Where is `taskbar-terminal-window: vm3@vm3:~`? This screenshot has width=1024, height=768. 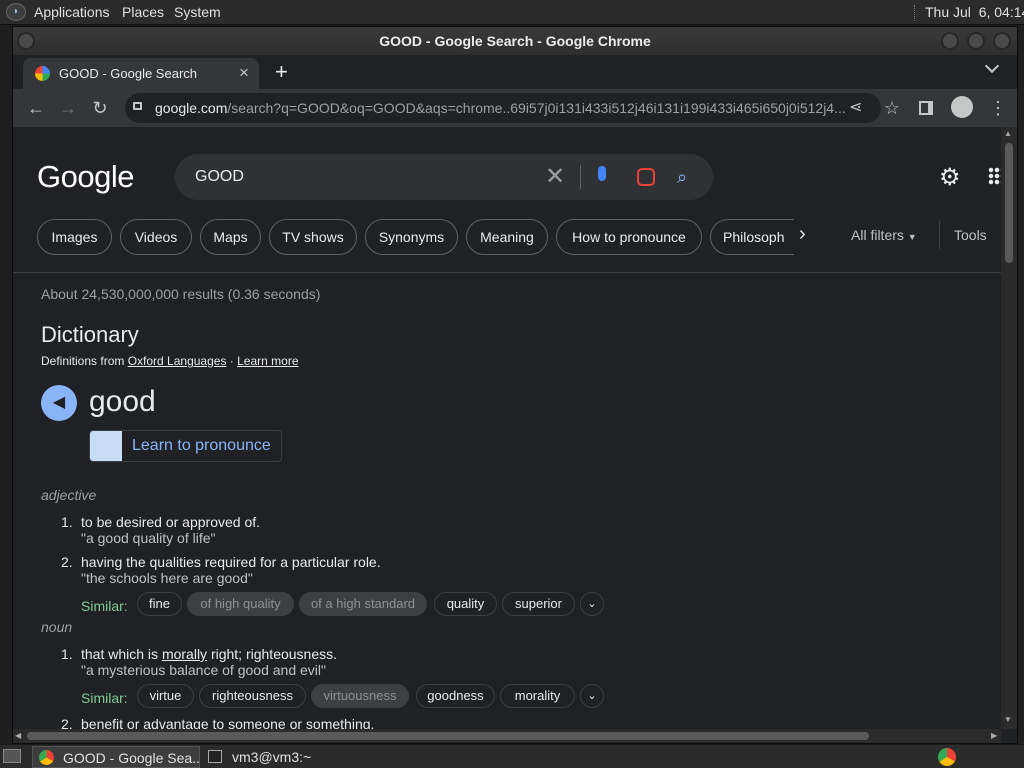
taskbar-terminal-window: vm3@vm3:~ is located at coordinates (282, 757).